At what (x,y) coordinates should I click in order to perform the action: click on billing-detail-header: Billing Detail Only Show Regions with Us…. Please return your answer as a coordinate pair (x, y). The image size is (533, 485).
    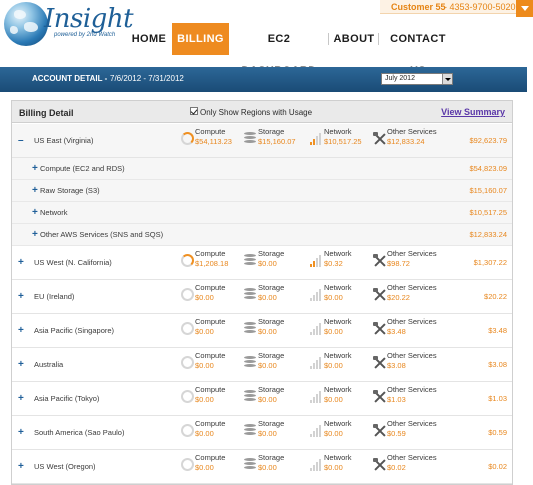
    Looking at the image, I should click on (262, 112).